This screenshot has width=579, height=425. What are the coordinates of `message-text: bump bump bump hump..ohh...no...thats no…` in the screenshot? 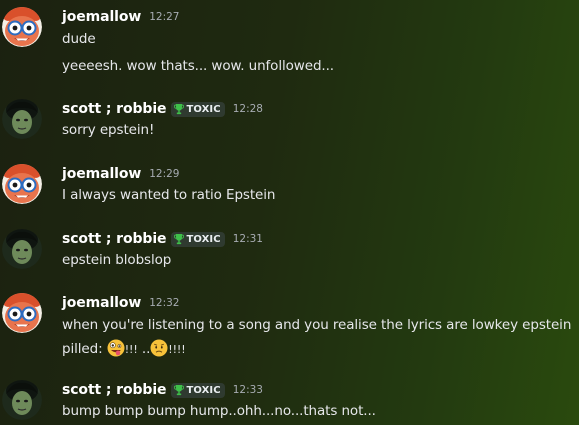 It's located at (219, 411).